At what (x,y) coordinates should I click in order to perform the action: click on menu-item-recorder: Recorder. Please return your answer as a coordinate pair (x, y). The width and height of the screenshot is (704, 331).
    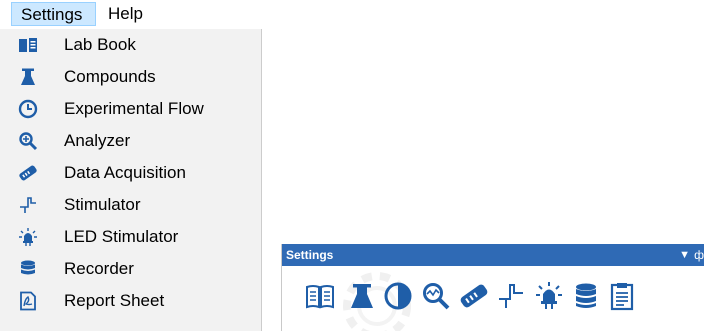
    Looking at the image, I should click on (130, 269).